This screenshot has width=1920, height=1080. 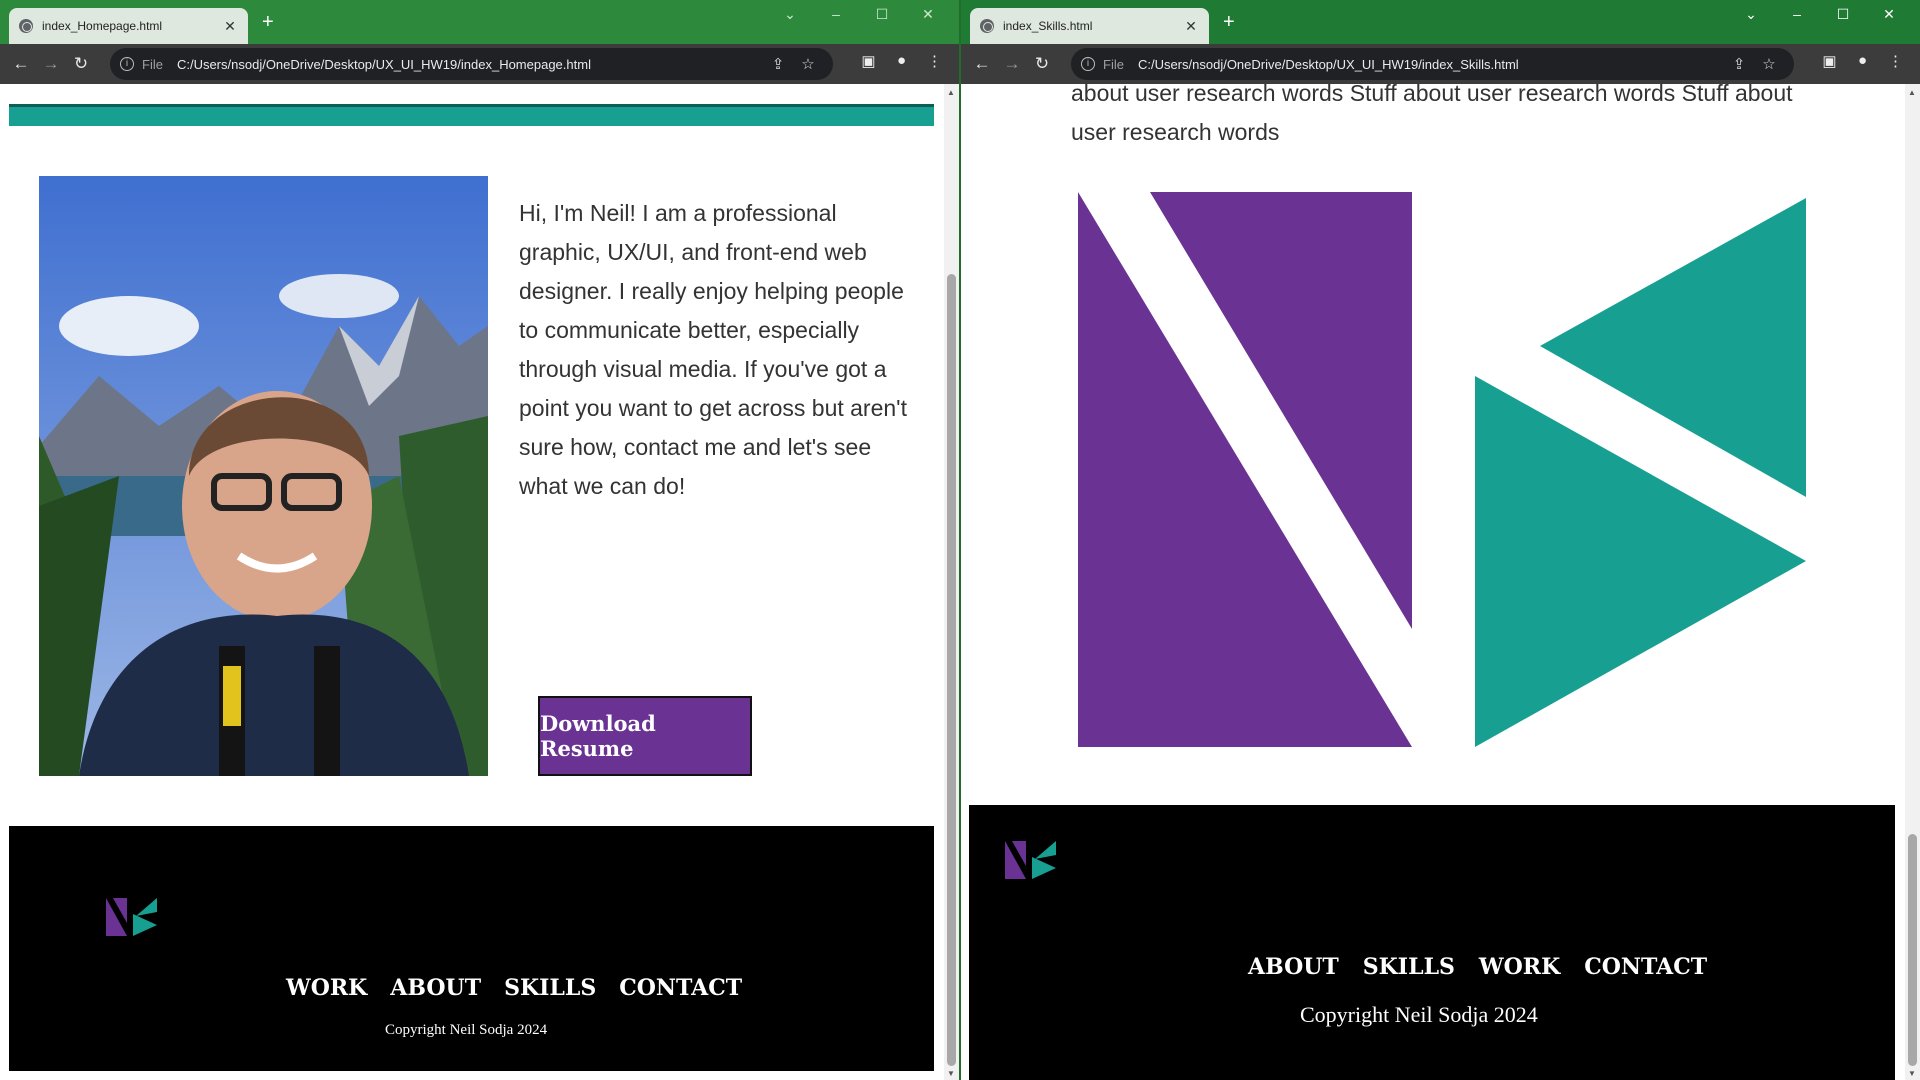 What do you see at coordinates (645, 736) in the screenshot?
I see `download-resume-button: Download Resume` at bounding box center [645, 736].